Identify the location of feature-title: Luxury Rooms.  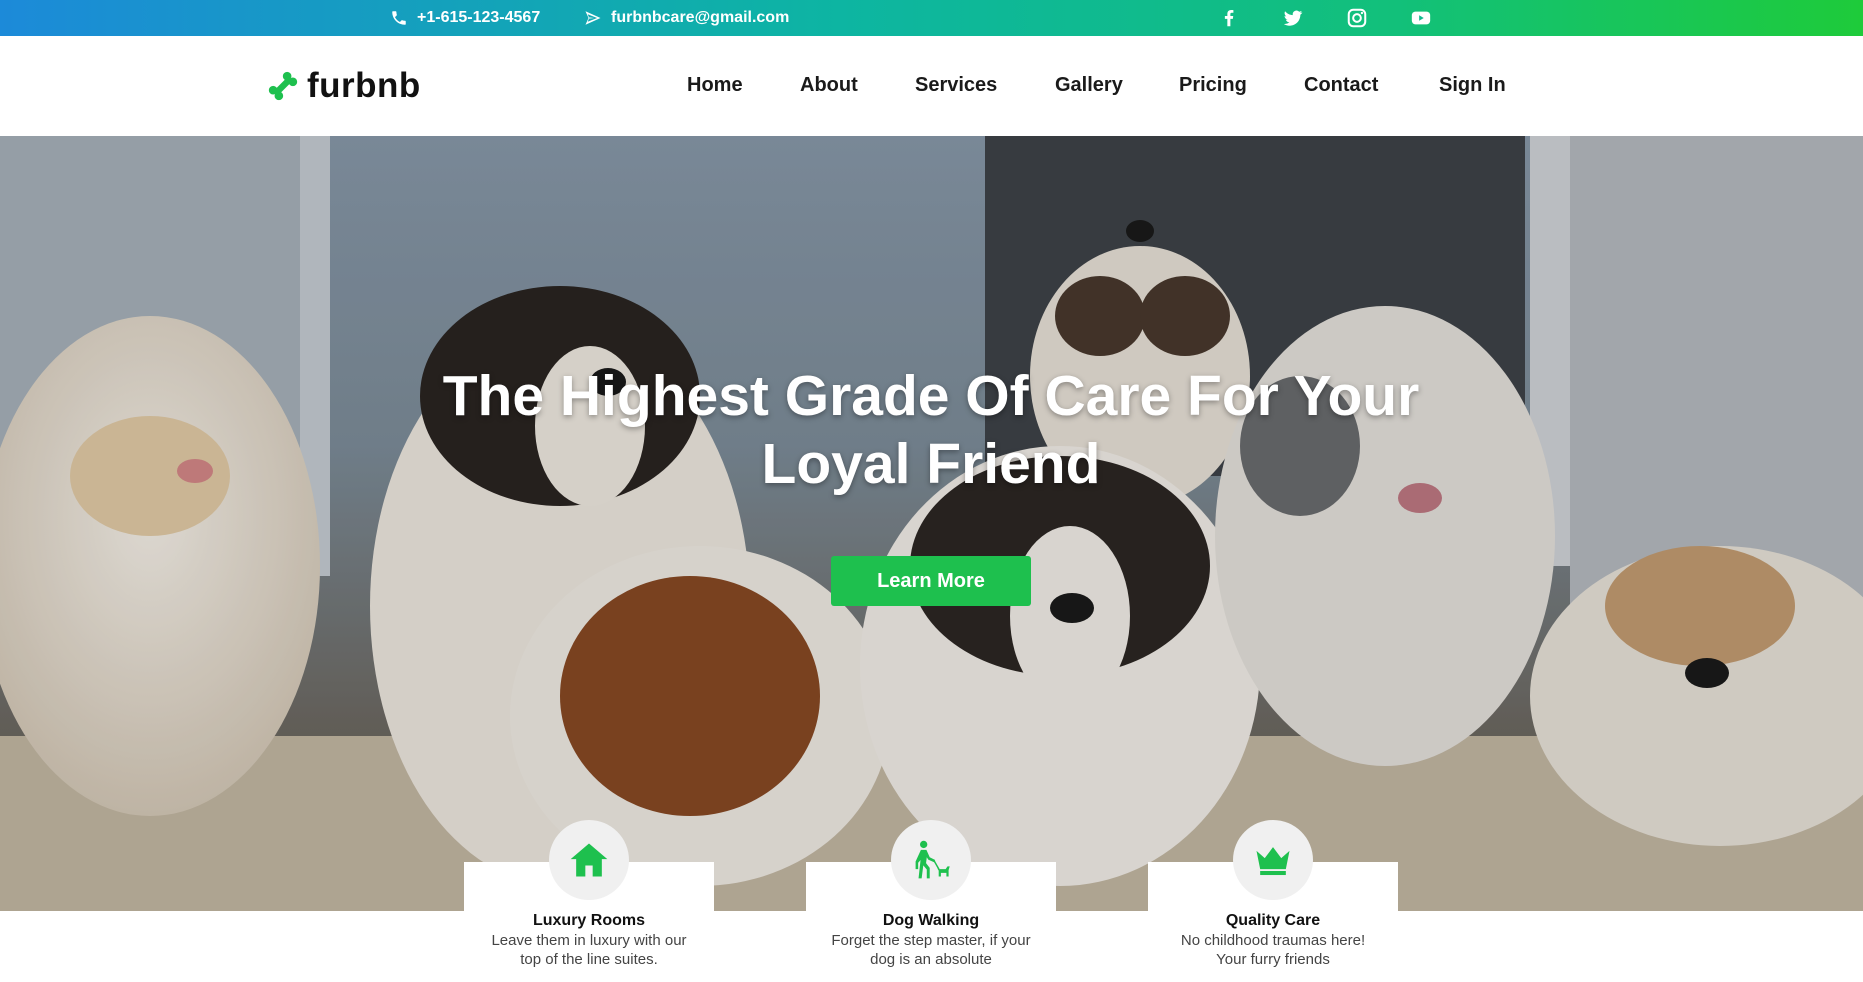
(588, 920).